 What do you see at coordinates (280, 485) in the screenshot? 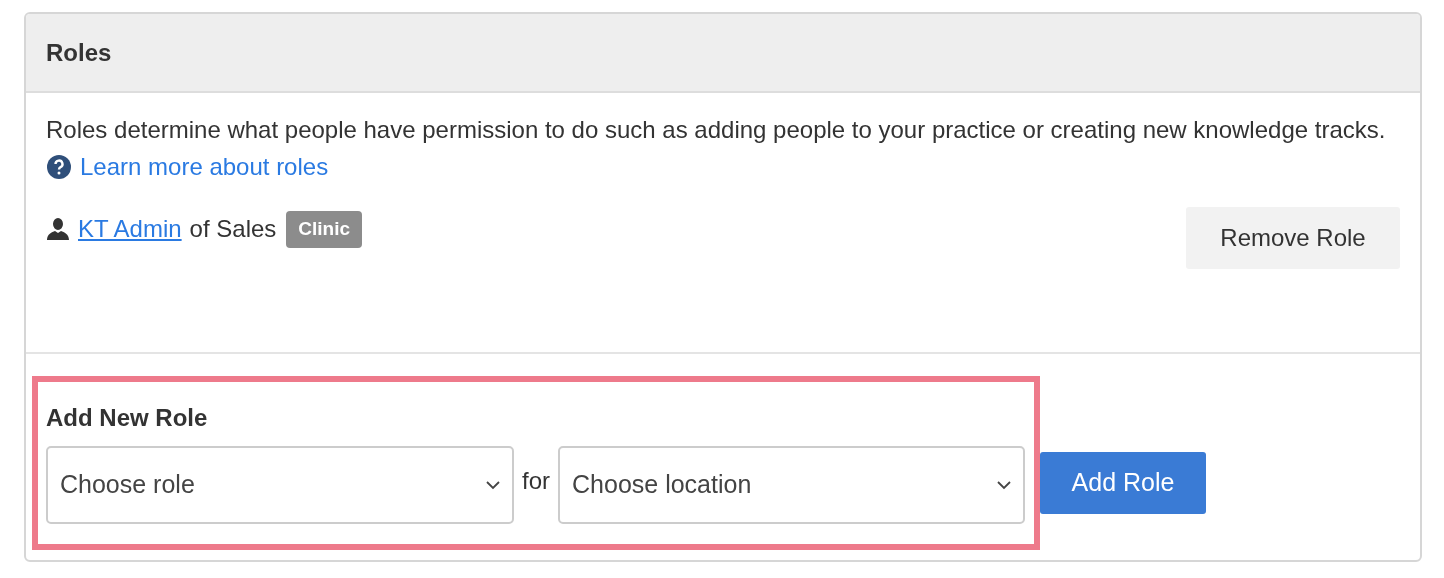
I see `role-select: Choose role` at bounding box center [280, 485].